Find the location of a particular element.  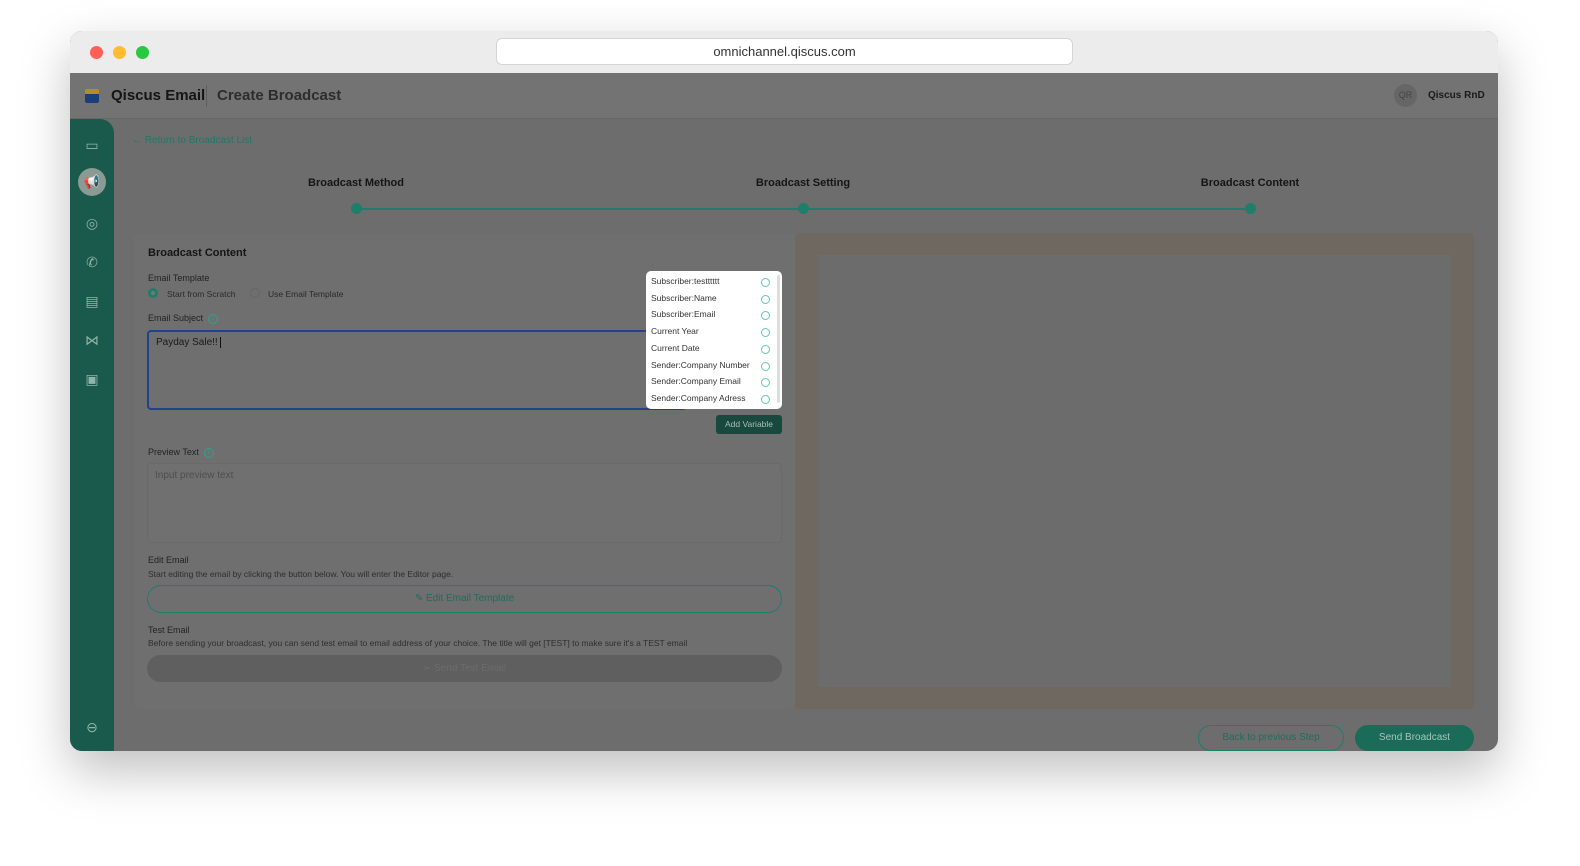

dashboard-icon: ▭ is located at coordinates (92, 145).